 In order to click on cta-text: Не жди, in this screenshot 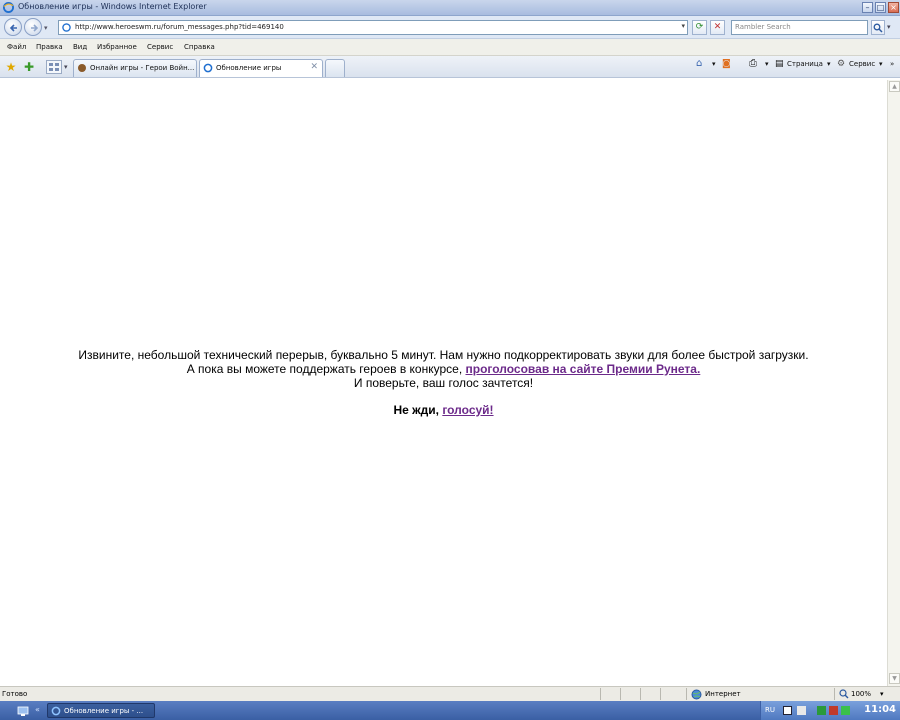, I will do `click(416, 410)`.